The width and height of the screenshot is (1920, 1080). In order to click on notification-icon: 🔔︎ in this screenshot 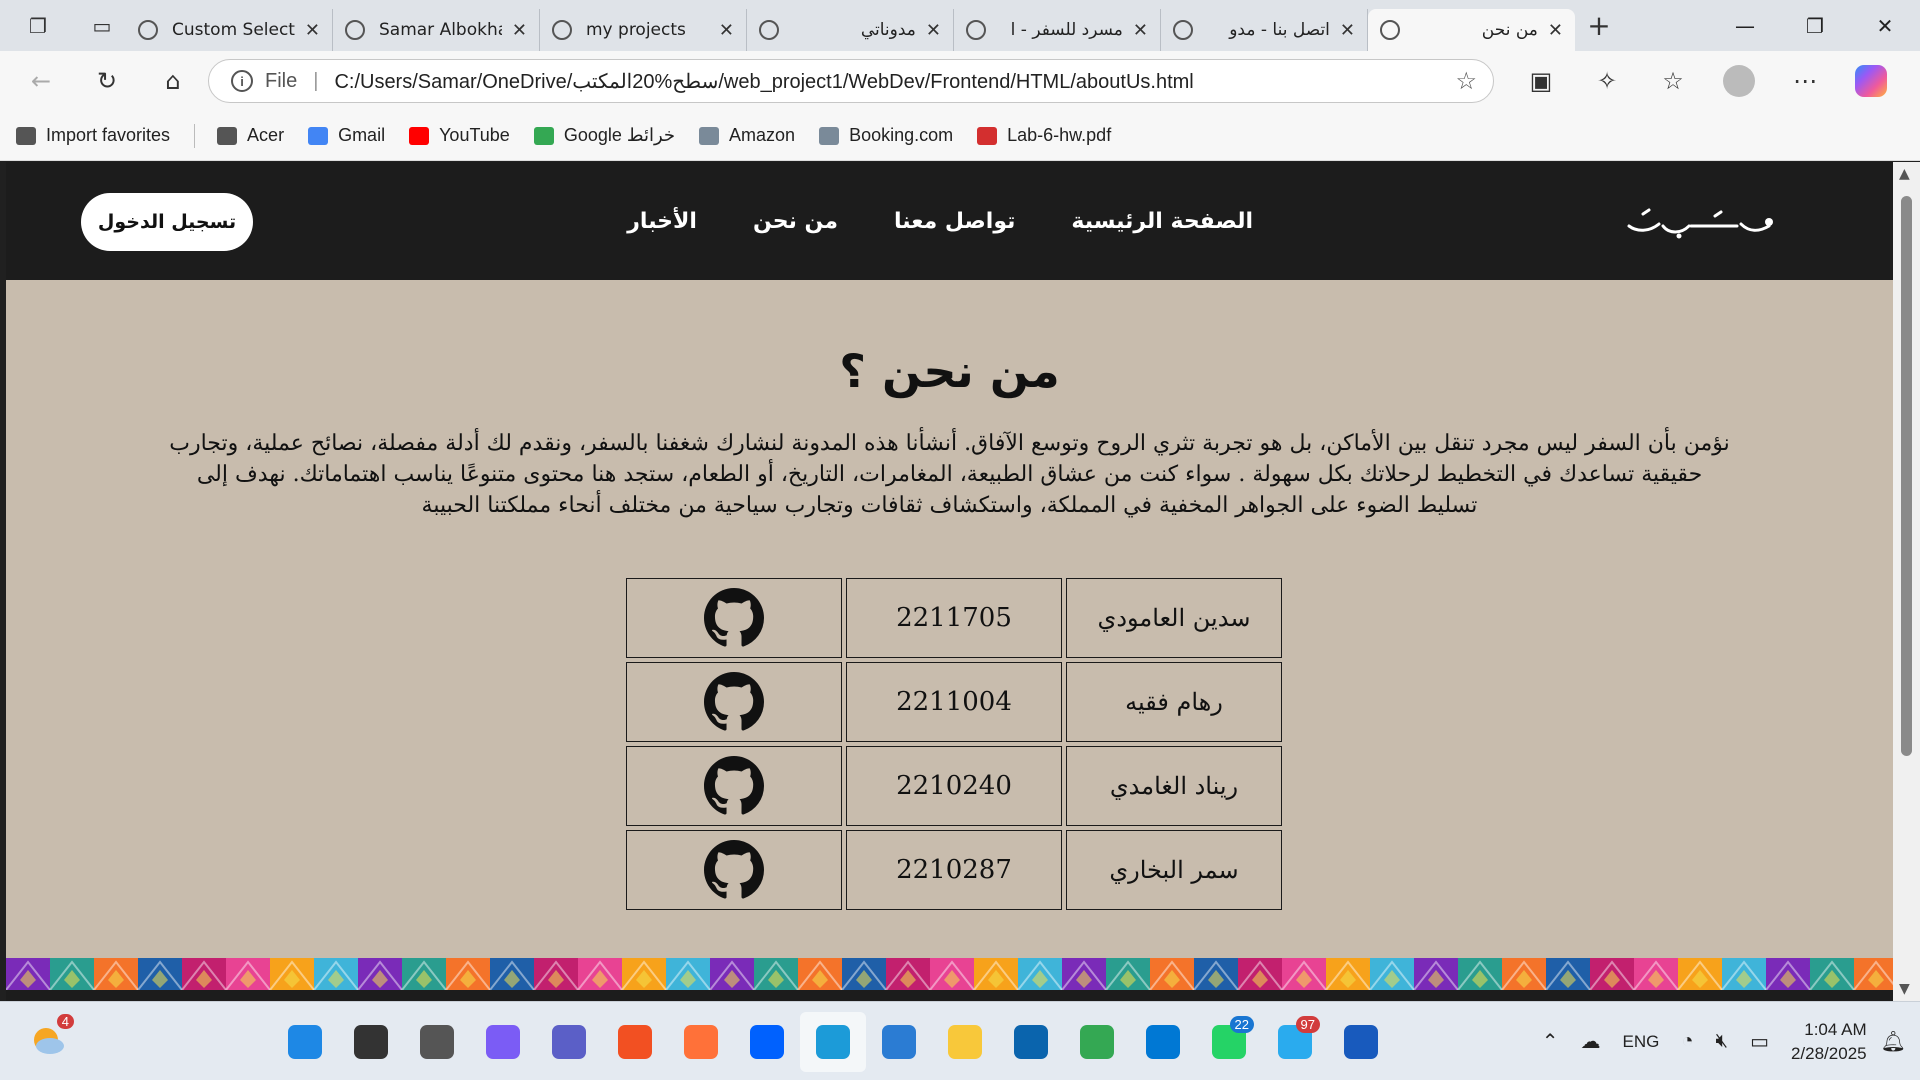, I will do `click(1893, 1041)`.